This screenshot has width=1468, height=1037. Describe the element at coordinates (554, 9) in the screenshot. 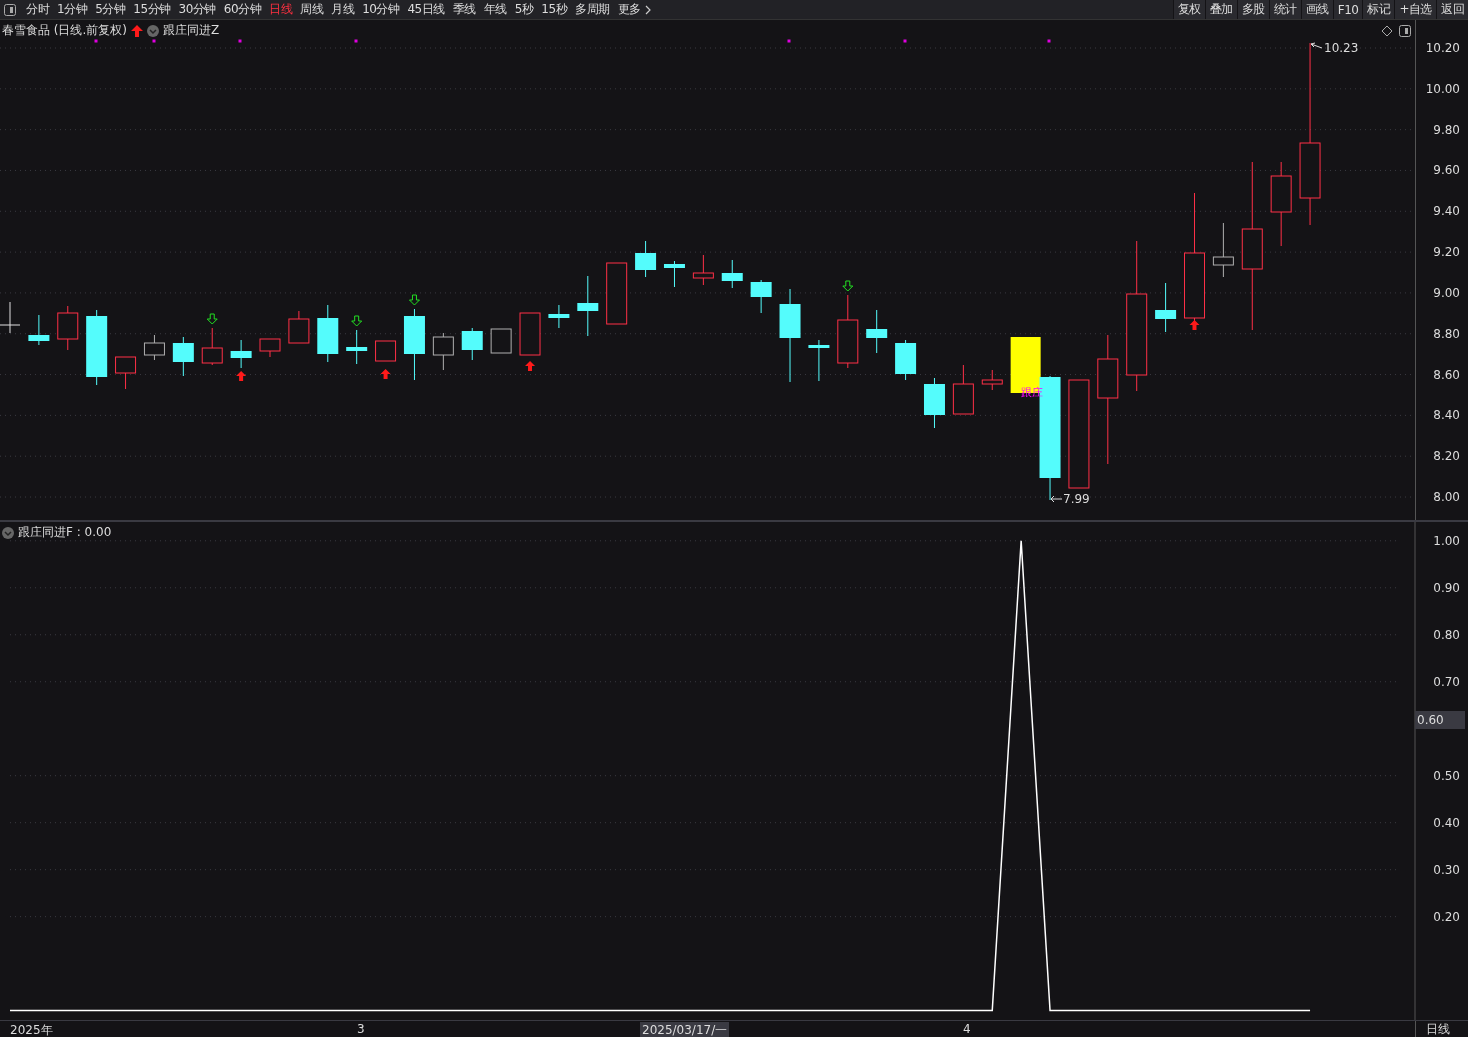

I see `period-tab: 15秒` at that location.